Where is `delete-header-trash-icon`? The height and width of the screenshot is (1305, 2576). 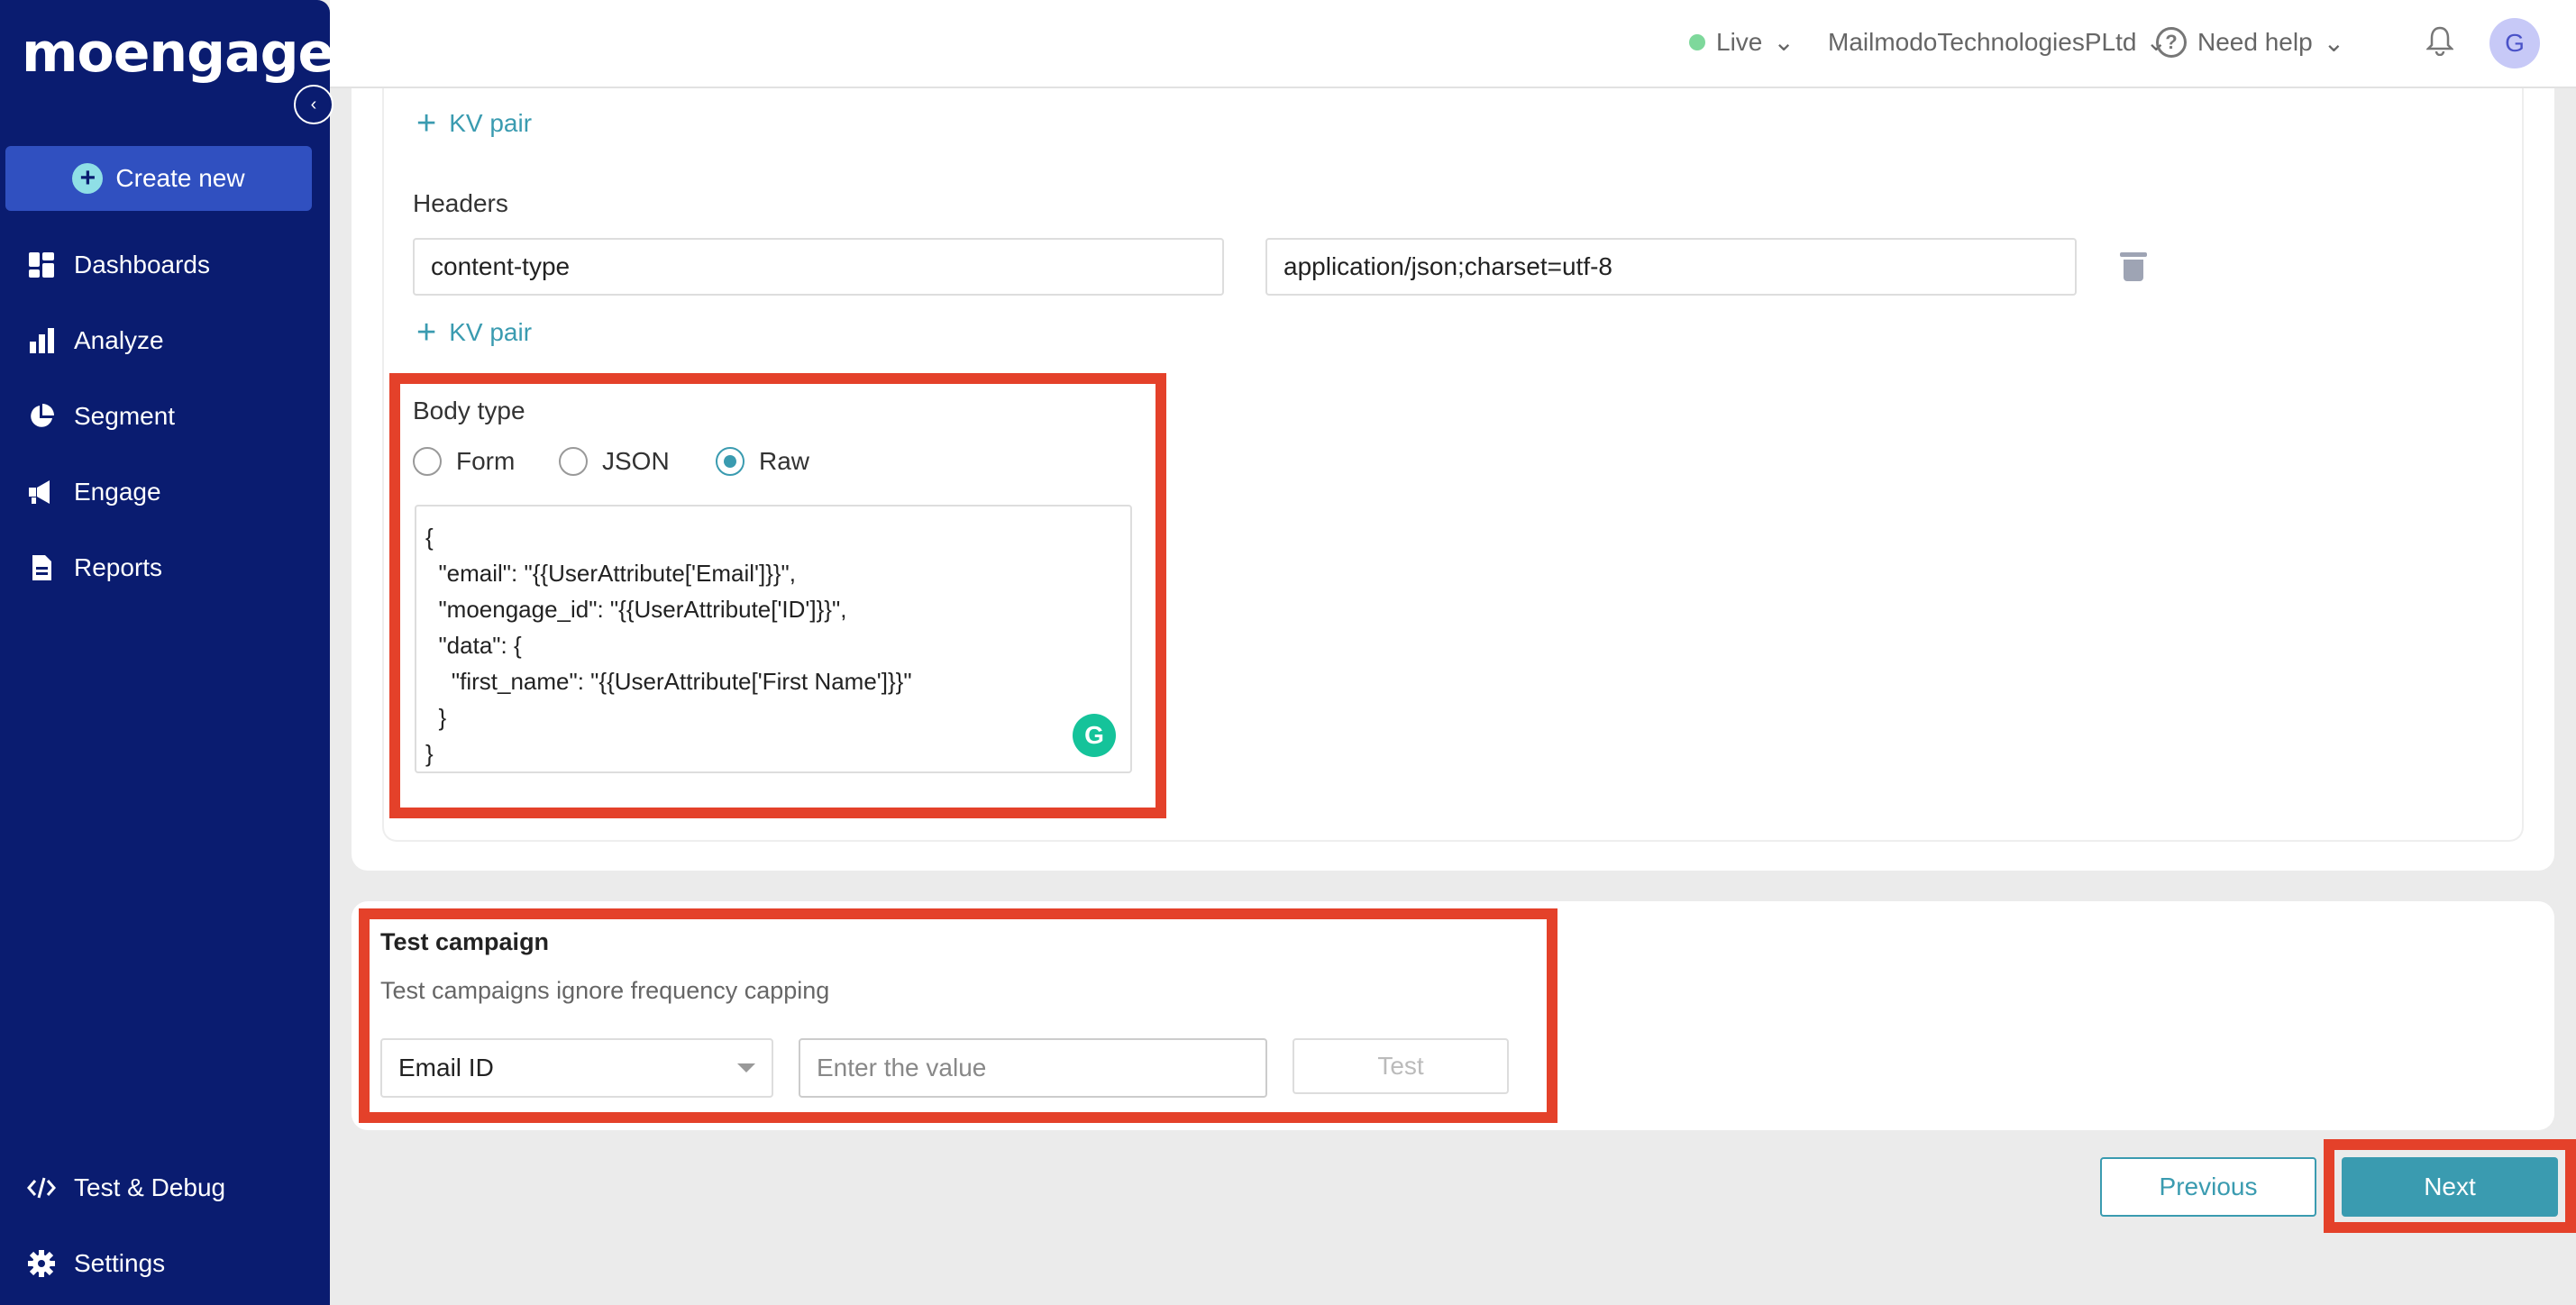 delete-header-trash-icon is located at coordinates (2133, 266).